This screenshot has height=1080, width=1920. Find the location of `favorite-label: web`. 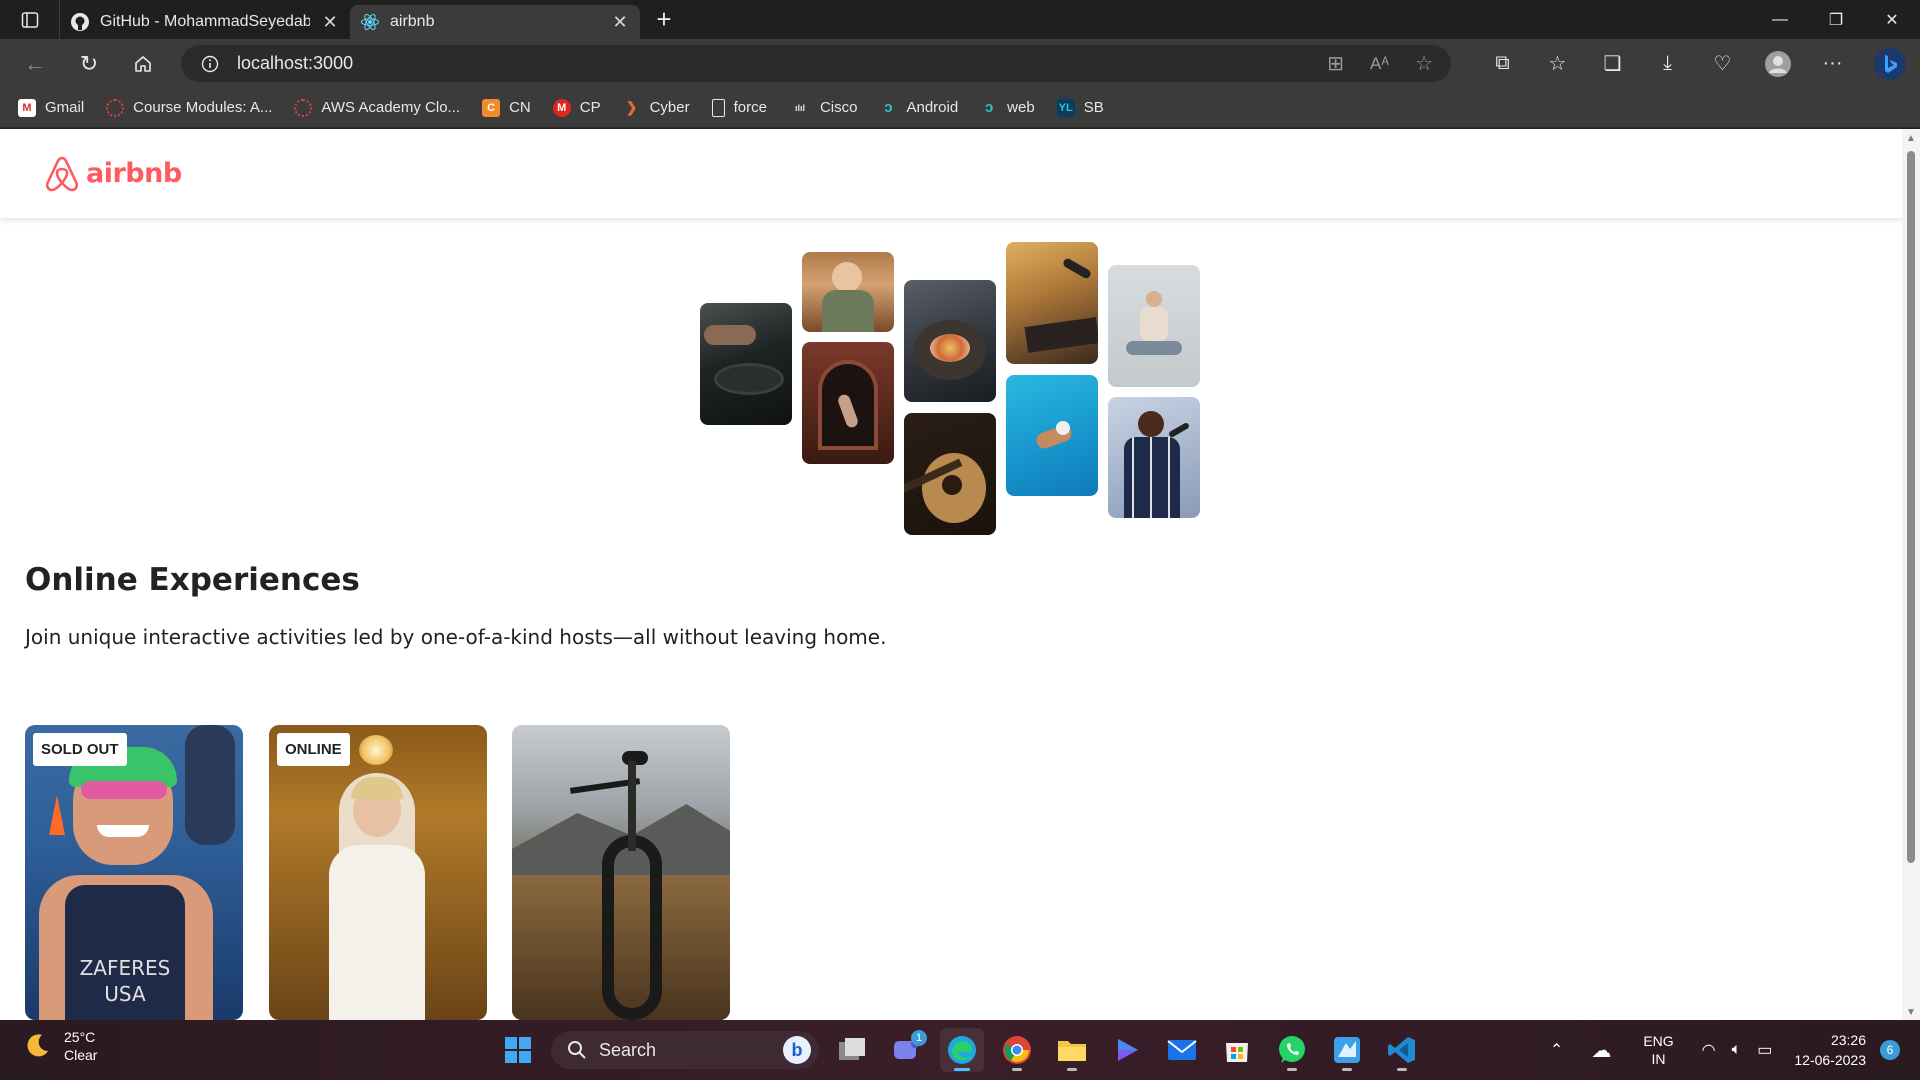

favorite-label: web is located at coordinates (1021, 107).